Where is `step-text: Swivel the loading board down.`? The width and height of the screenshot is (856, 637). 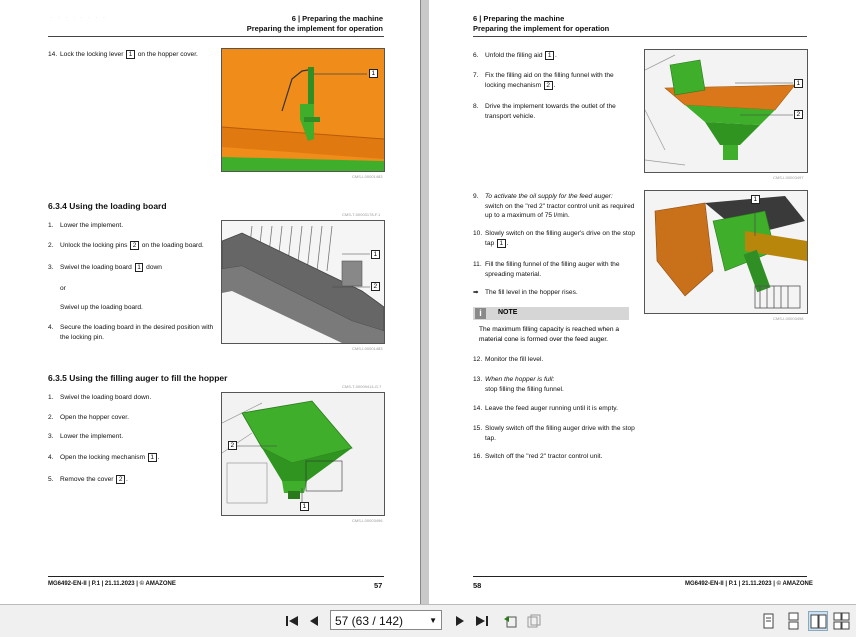
step-text: Swivel the loading board down. is located at coordinates (106, 397).